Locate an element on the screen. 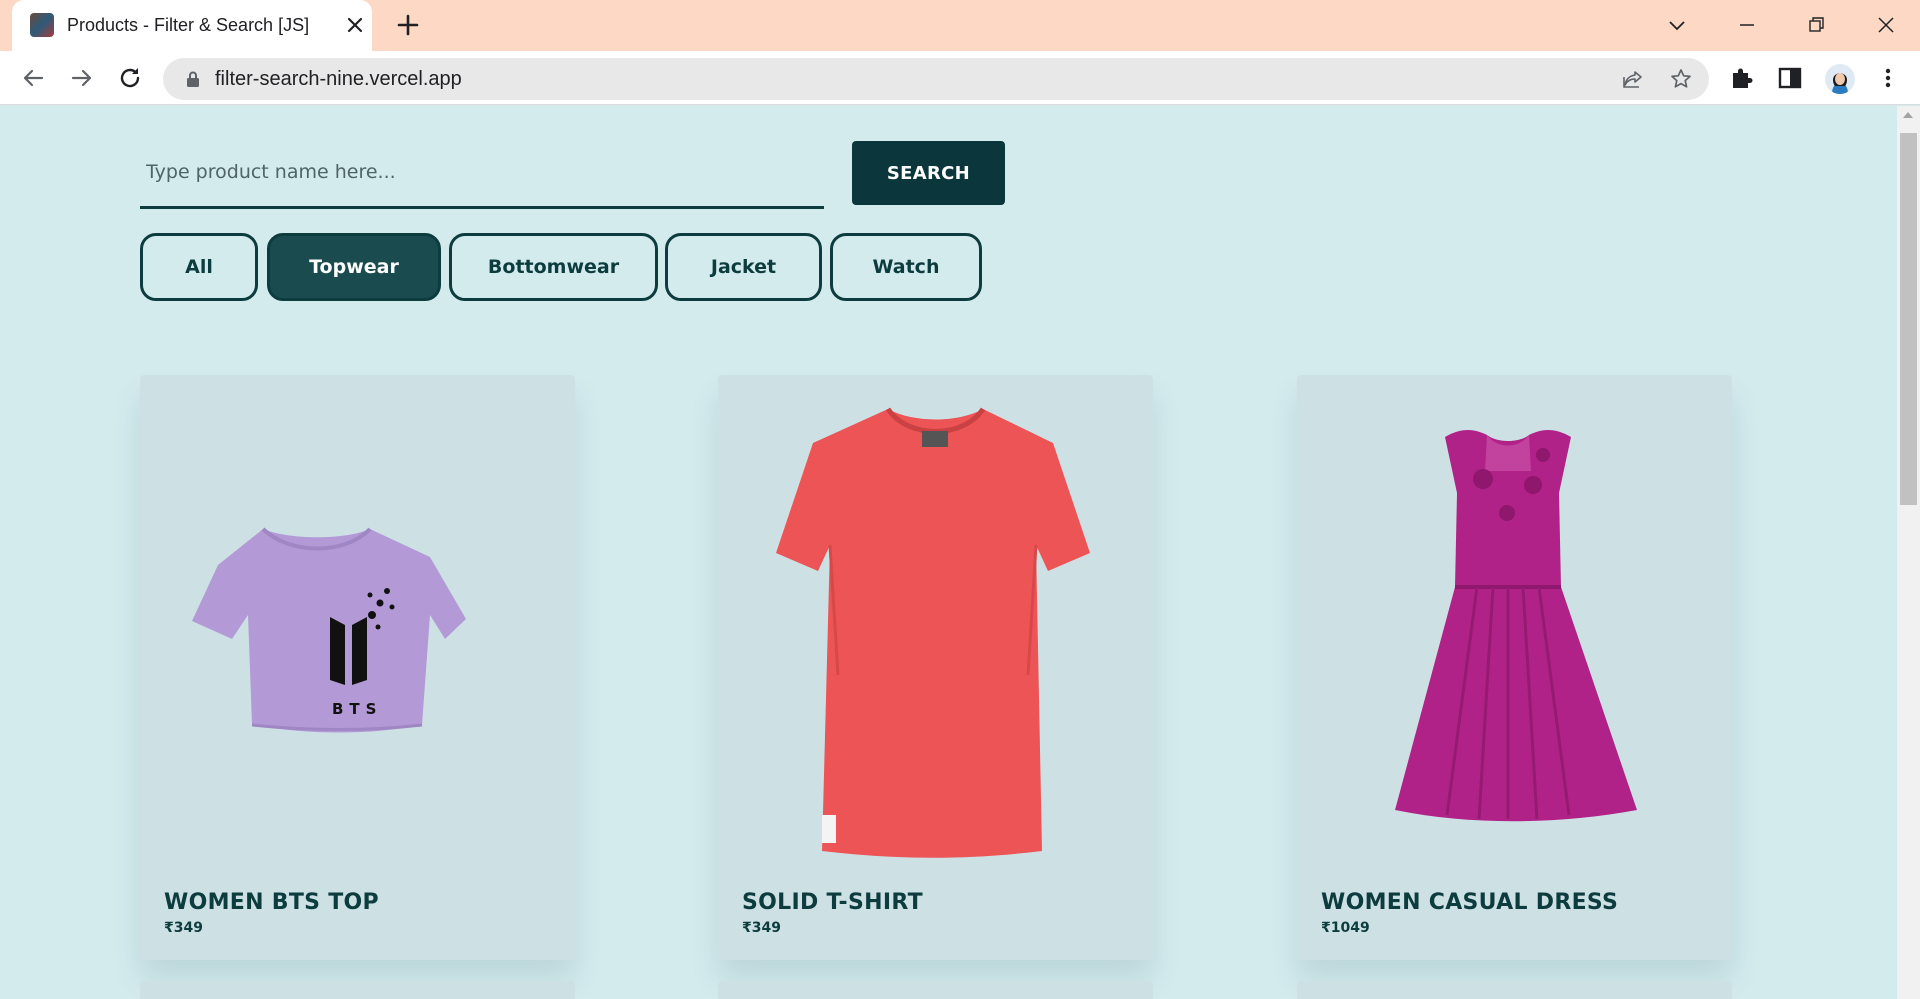  back-arrow-icon is located at coordinates (33, 78).